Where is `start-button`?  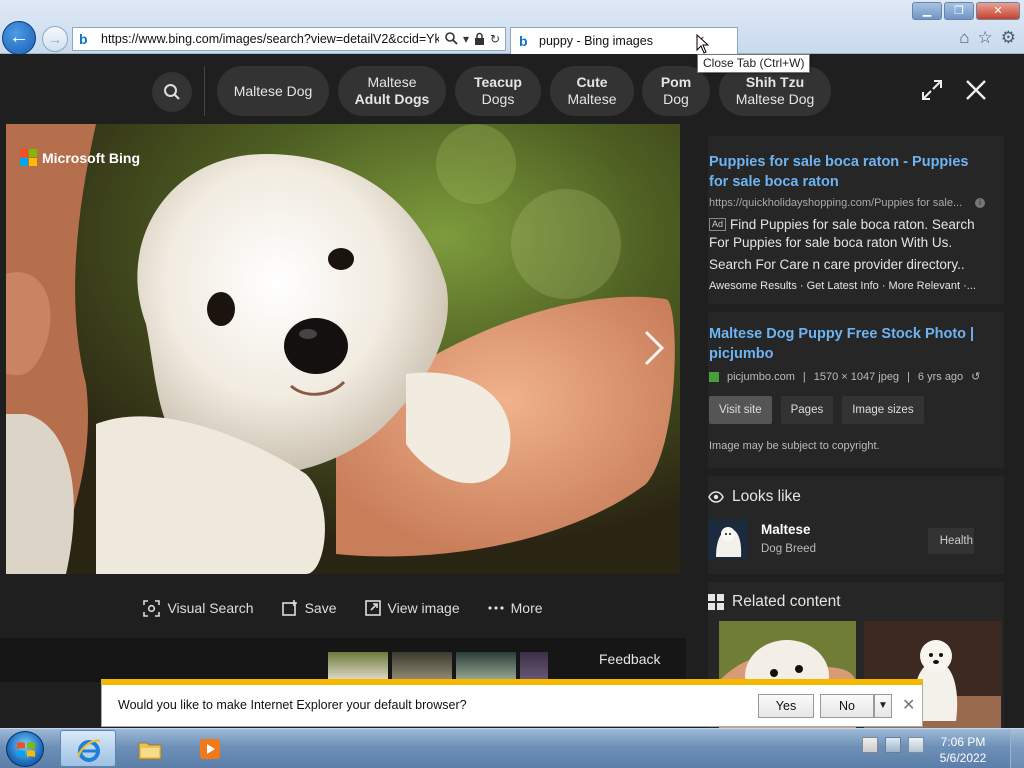
start-button is located at coordinates (25, 749).